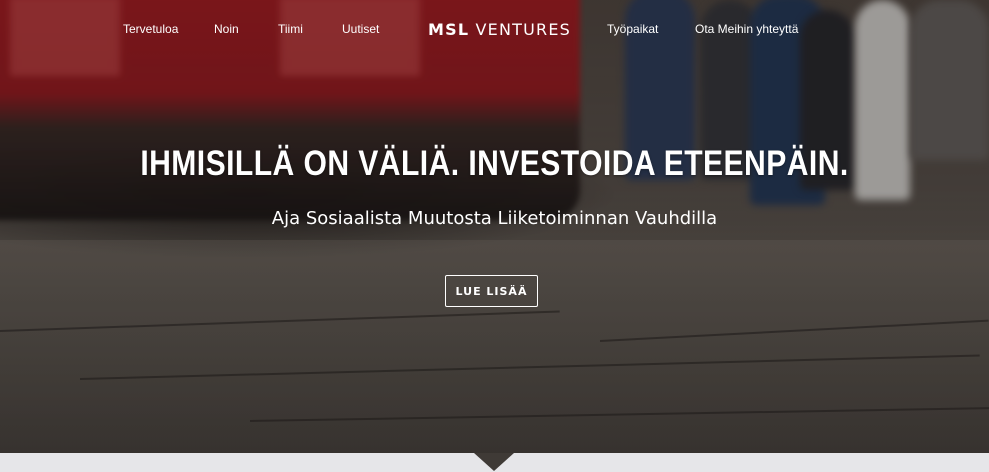  What do you see at coordinates (746, 29) in the screenshot?
I see `nav-link-ota-meihin-yhteytta: Ota Meihin yhteyttä` at bounding box center [746, 29].